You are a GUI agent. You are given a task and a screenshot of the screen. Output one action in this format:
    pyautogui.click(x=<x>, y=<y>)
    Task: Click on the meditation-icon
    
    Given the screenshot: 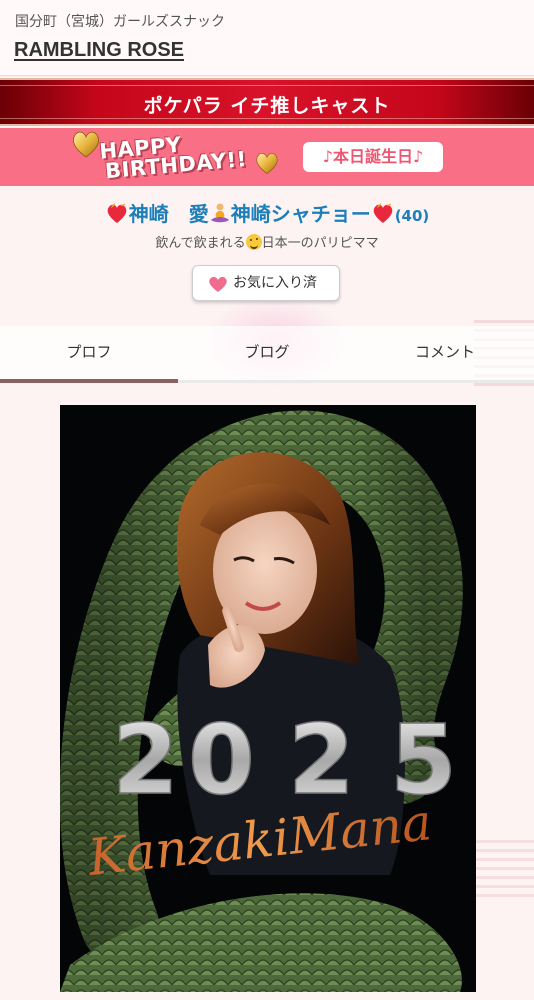 What is the action you would take?
    pyautogui.click(x=219, y=213)
    